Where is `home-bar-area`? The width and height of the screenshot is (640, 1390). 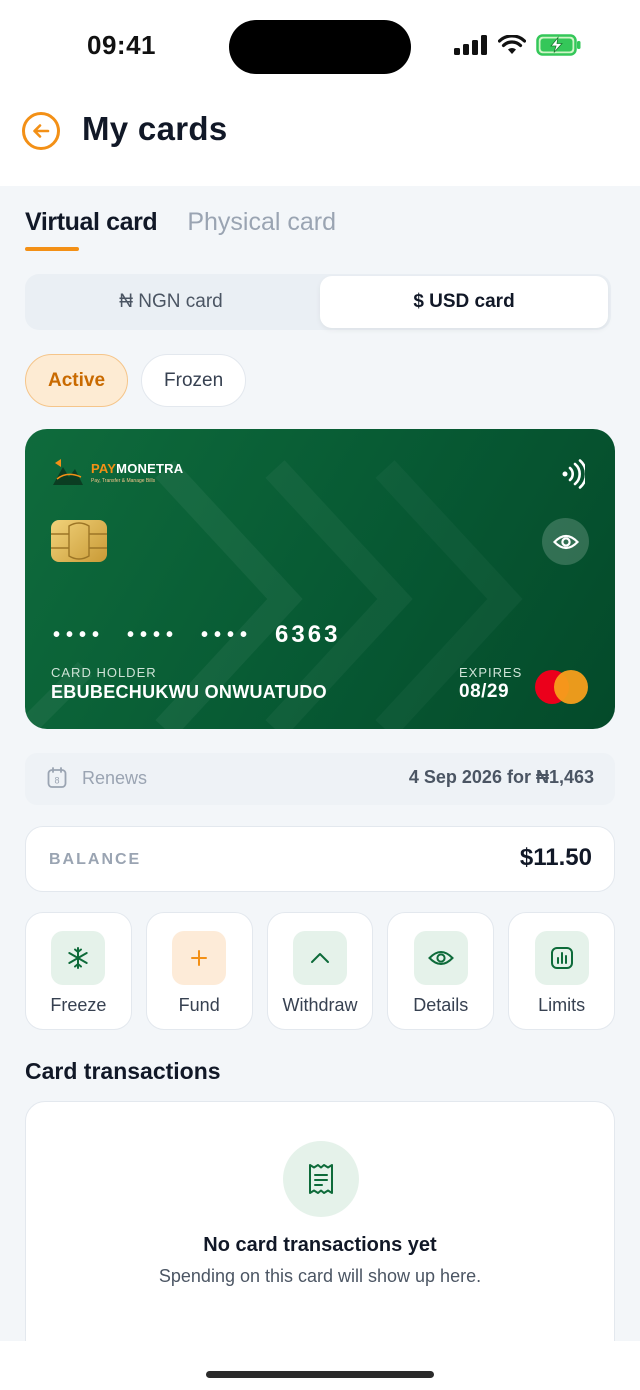
home-bar-area is located at coordinates (320, 1365).